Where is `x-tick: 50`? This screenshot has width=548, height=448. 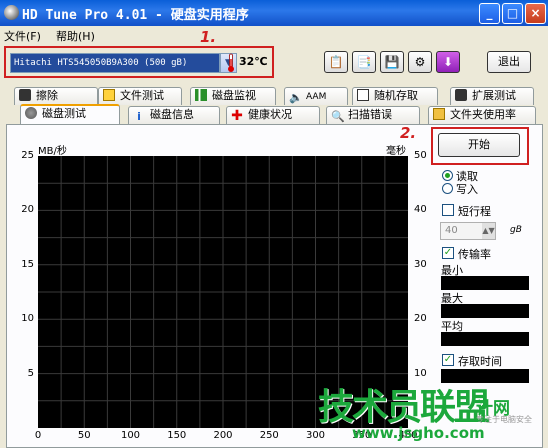
x-tick: 50 is located at coordinates (84, 435).